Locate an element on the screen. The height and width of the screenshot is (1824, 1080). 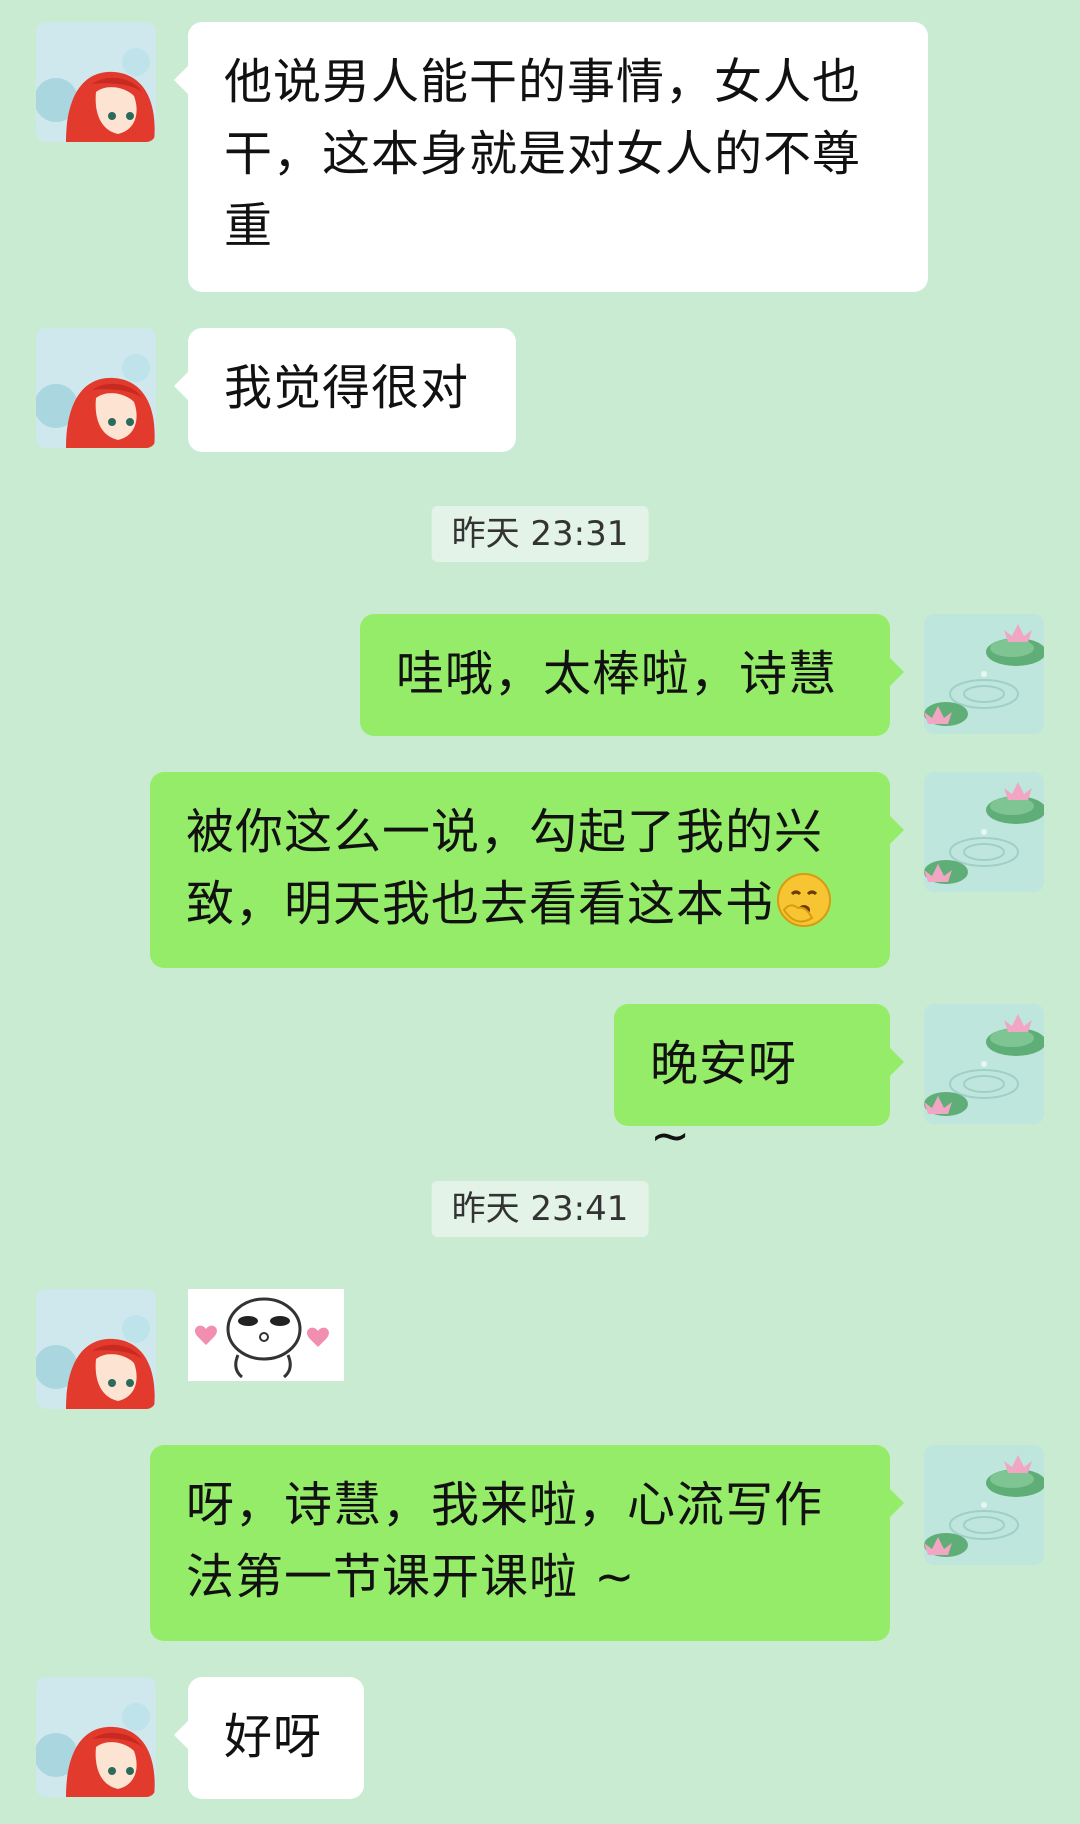
blob-with-hearts-sticker is located at coordinates (266, 1335).